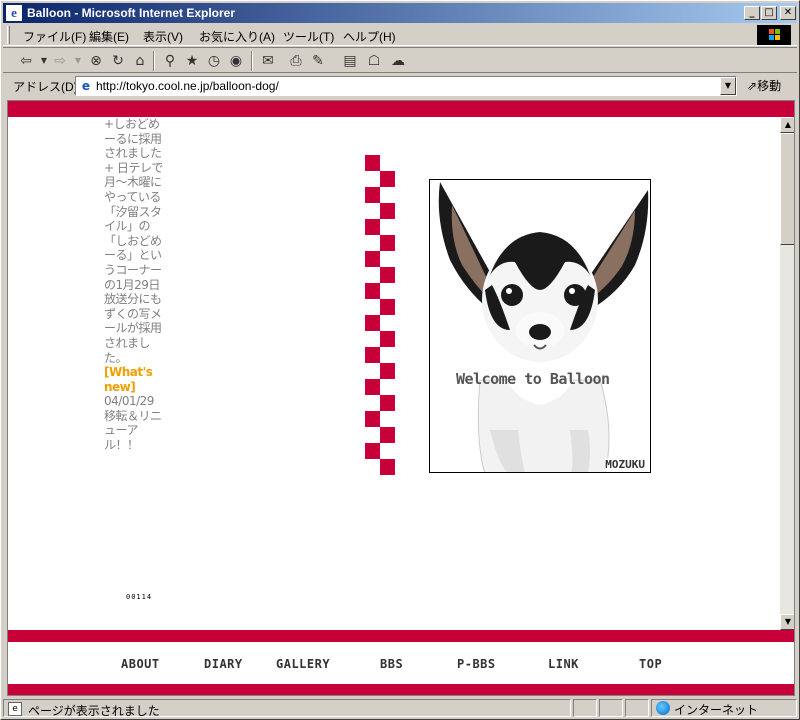  Describe the element at coordinates (163, 36) in the screenshot. I see `menu-view: 表示(V)` at that location.